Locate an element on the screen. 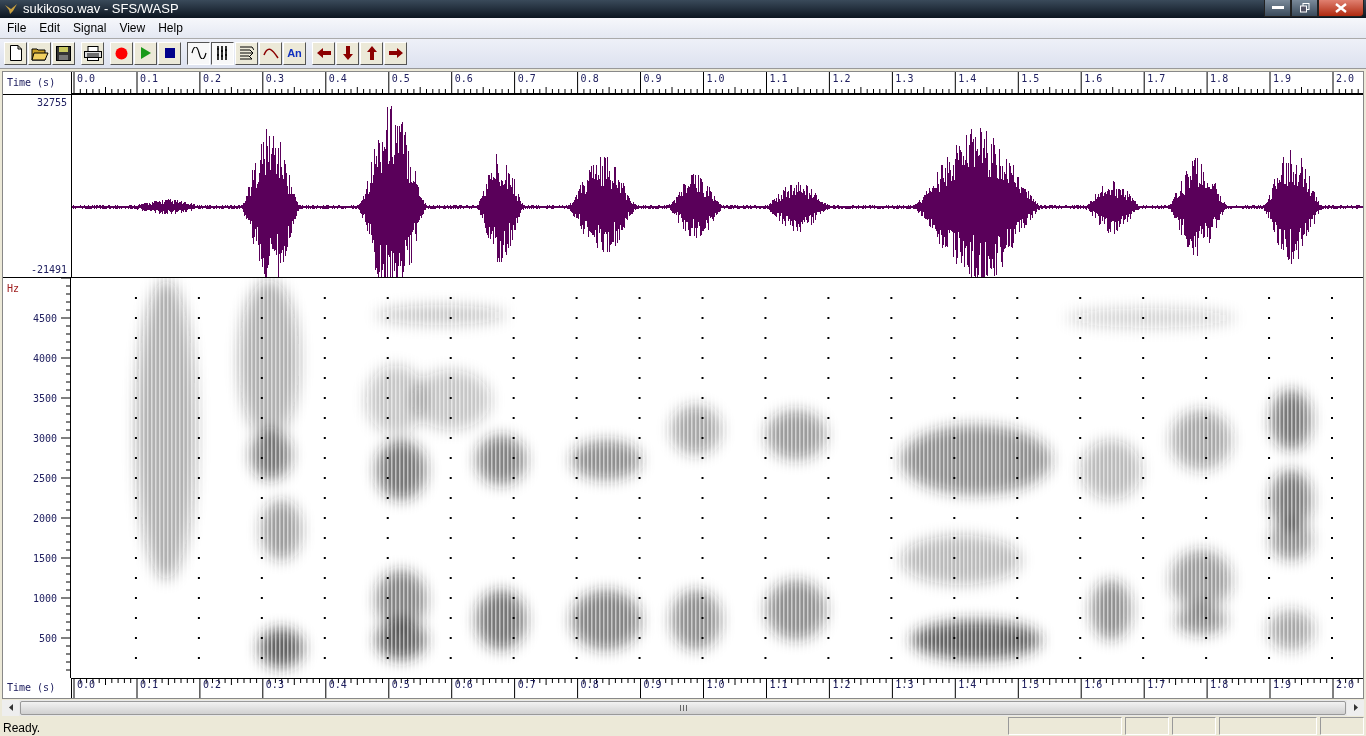  spectrogram-button is located at coordinates (222, 53).